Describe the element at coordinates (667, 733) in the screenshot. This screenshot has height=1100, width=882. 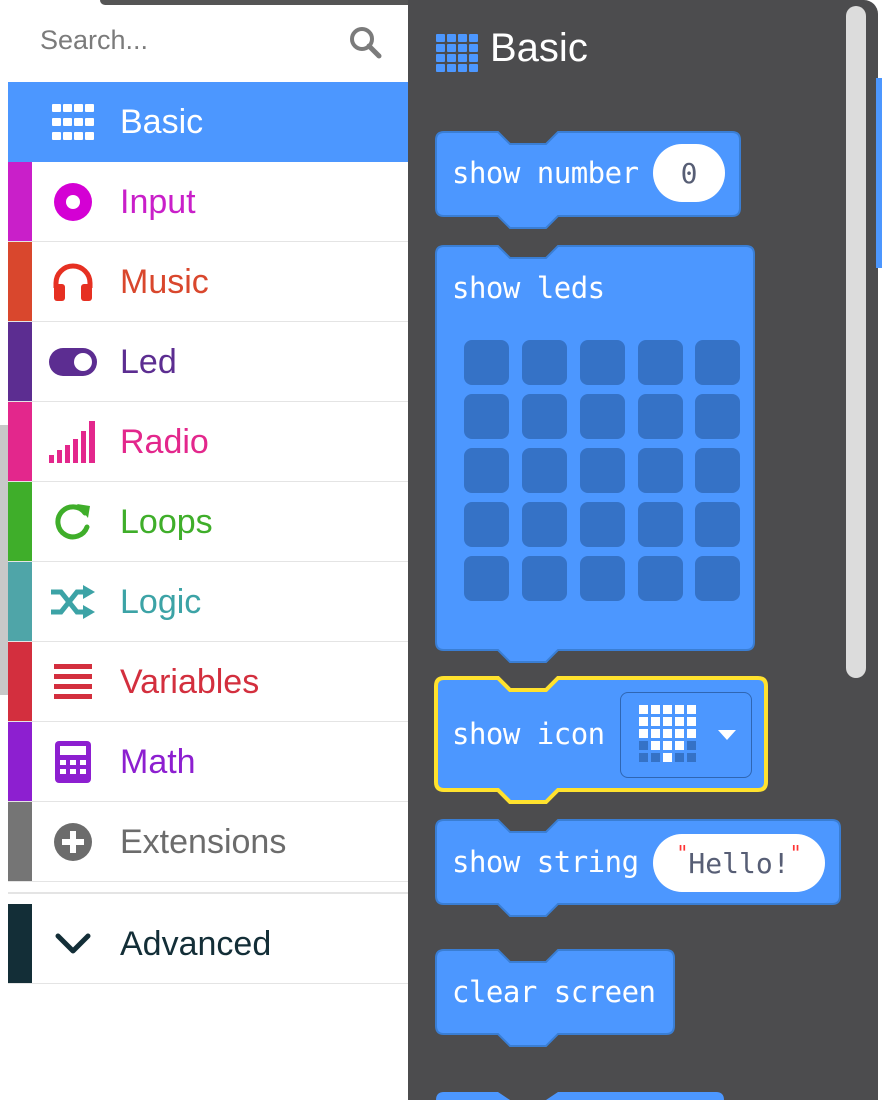
I see `heart-icon` at that location.